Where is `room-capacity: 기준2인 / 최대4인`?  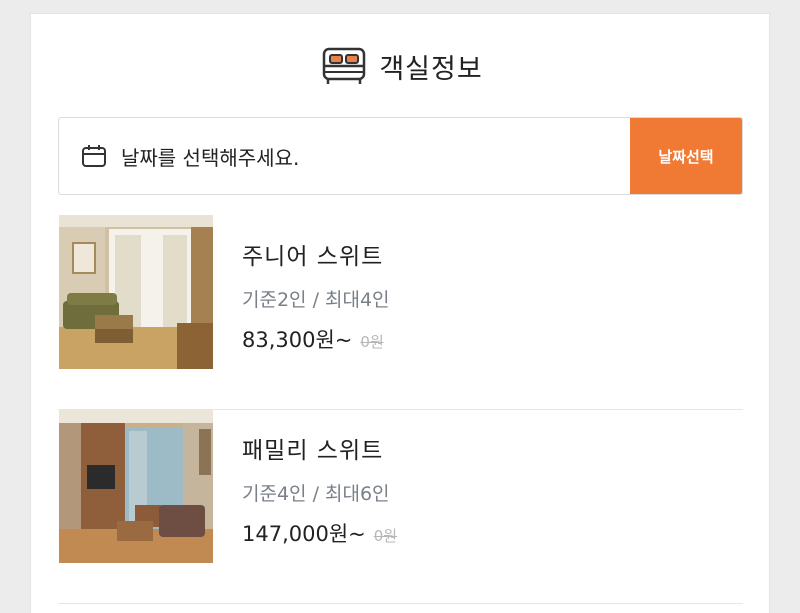
room-capacity: 기준2인 / 최대4인 is located at coordinates (316, 300).